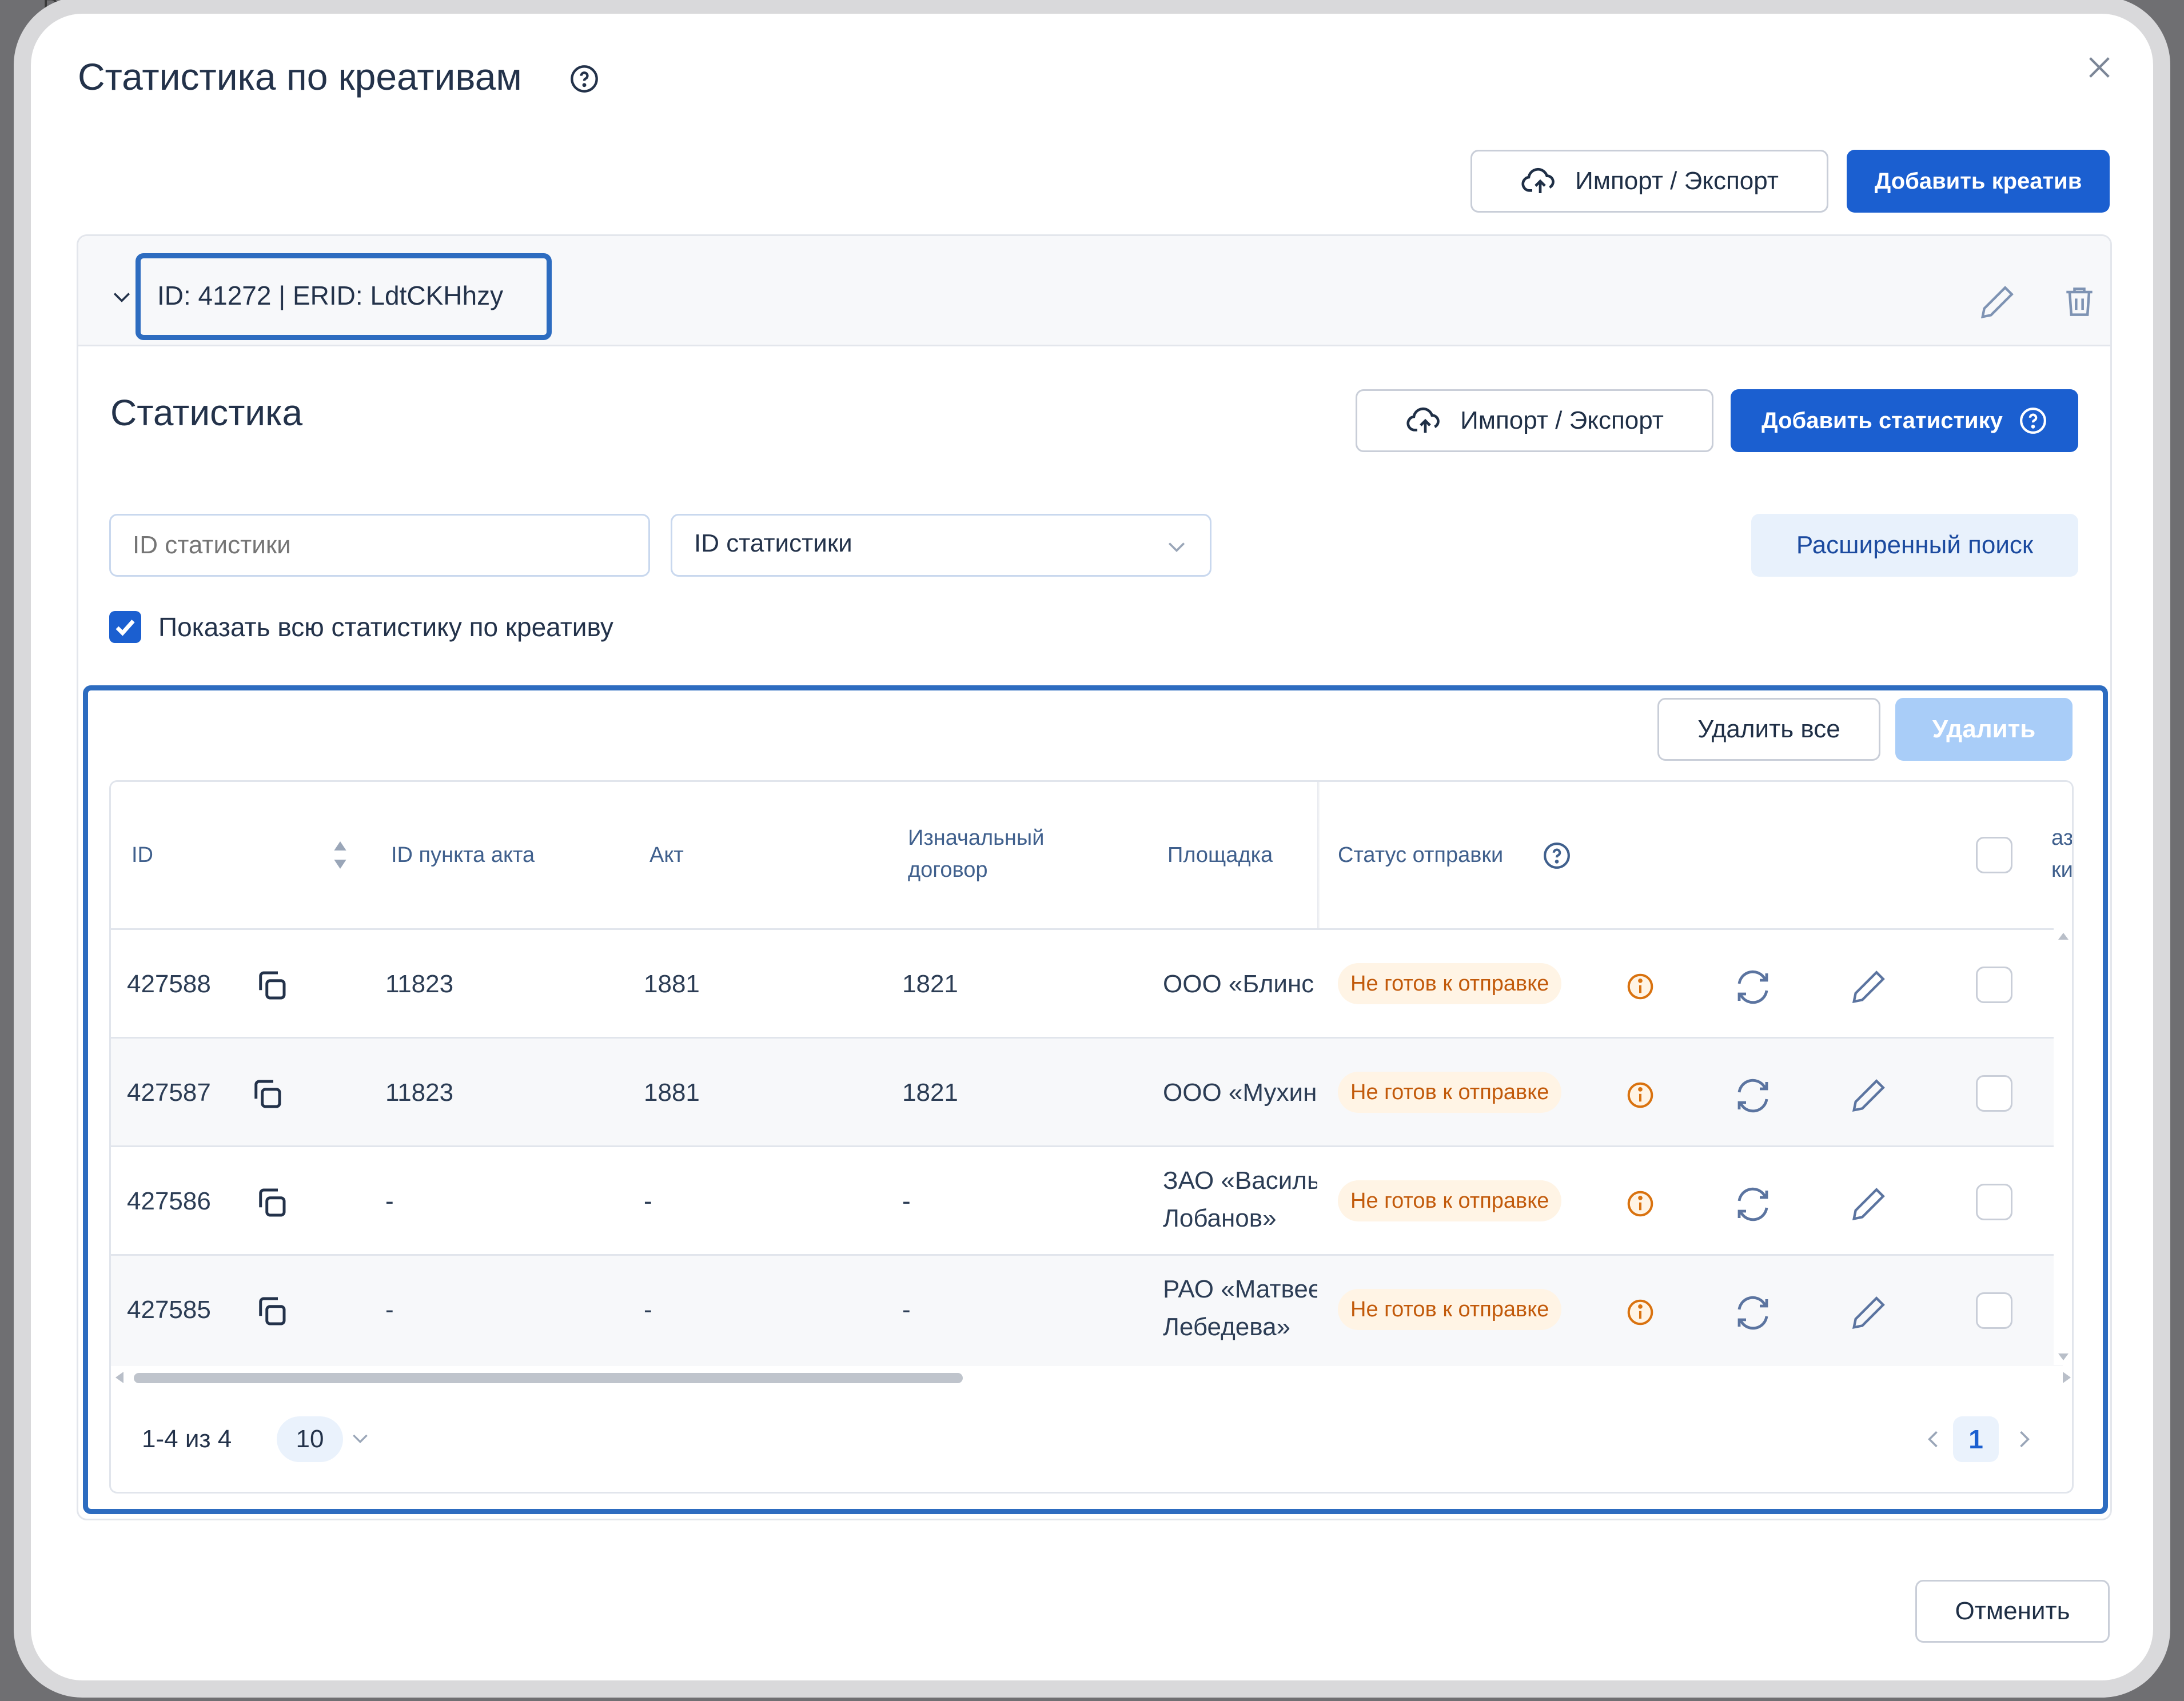  Describe the element at coordinates (1240, 1289) in the screenshot. I see `row-platform: РАО «Матвее` at that location.